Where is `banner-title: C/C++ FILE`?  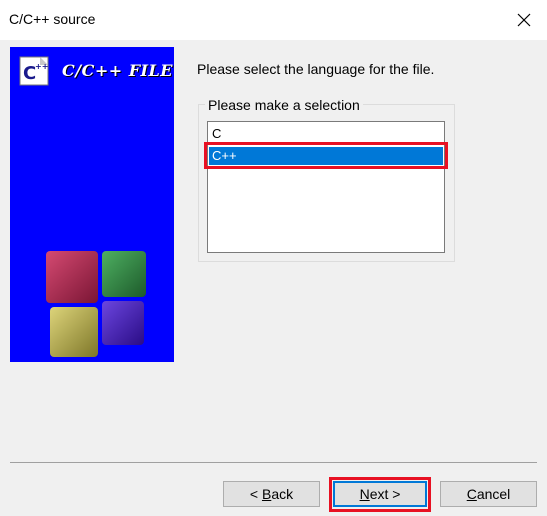 banner-title: C/C++ FILE is located at coordinates (117, 70).